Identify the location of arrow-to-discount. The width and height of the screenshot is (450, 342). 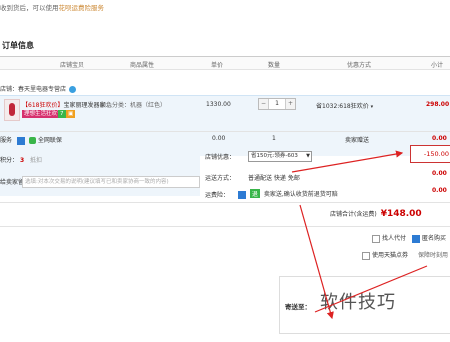
(347, 161).